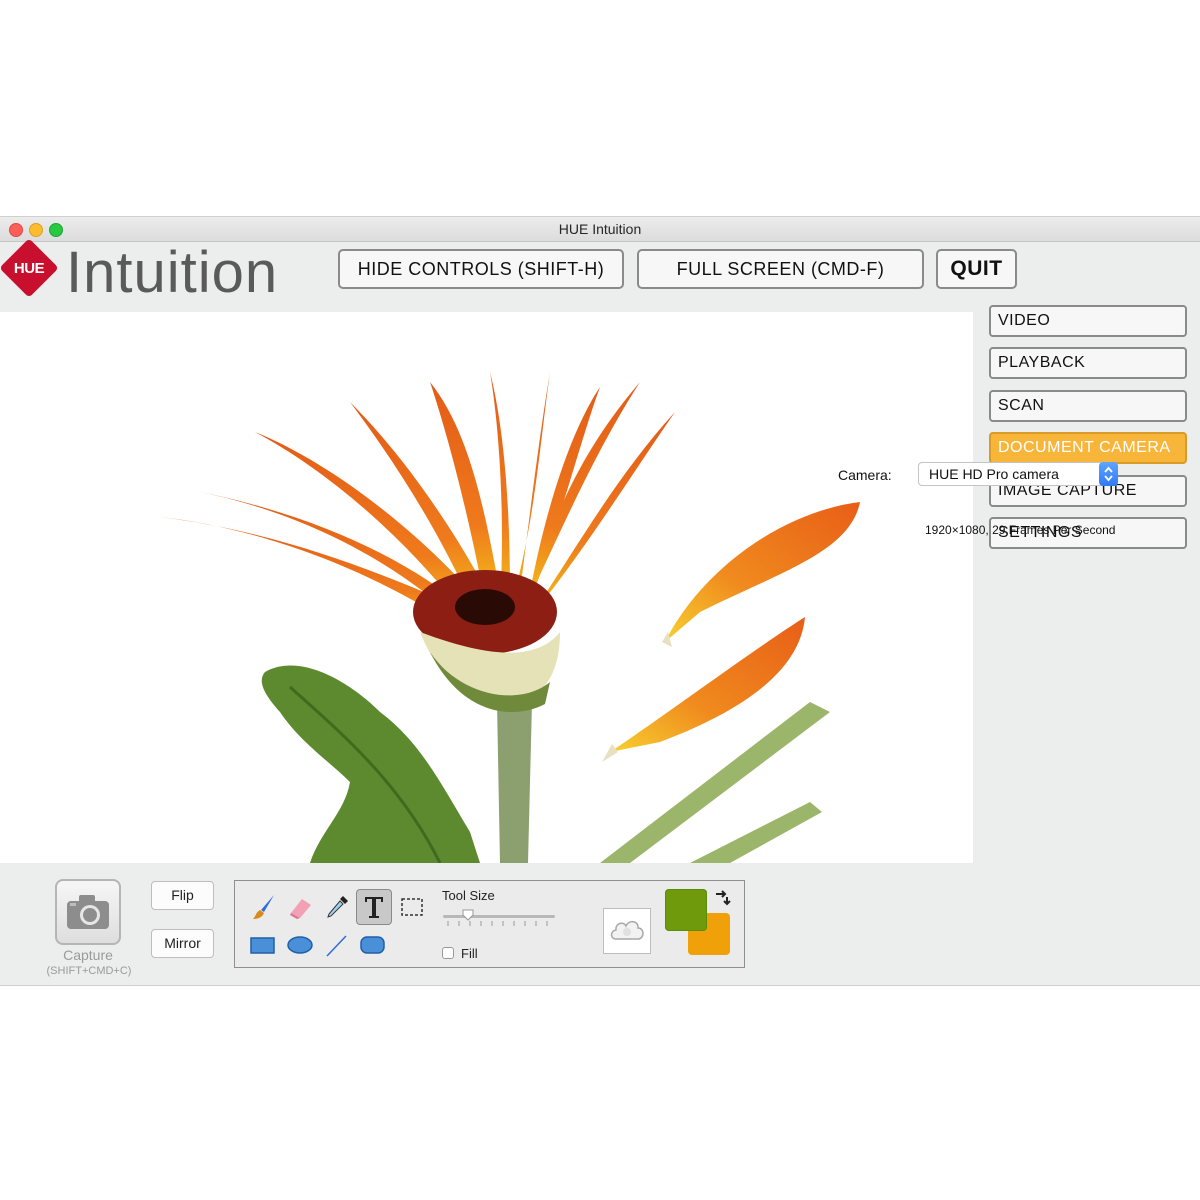 The width and height of the screenshot is (1200, 1200). I want to click on logo-badge-text: HUE, so click(29, 268).